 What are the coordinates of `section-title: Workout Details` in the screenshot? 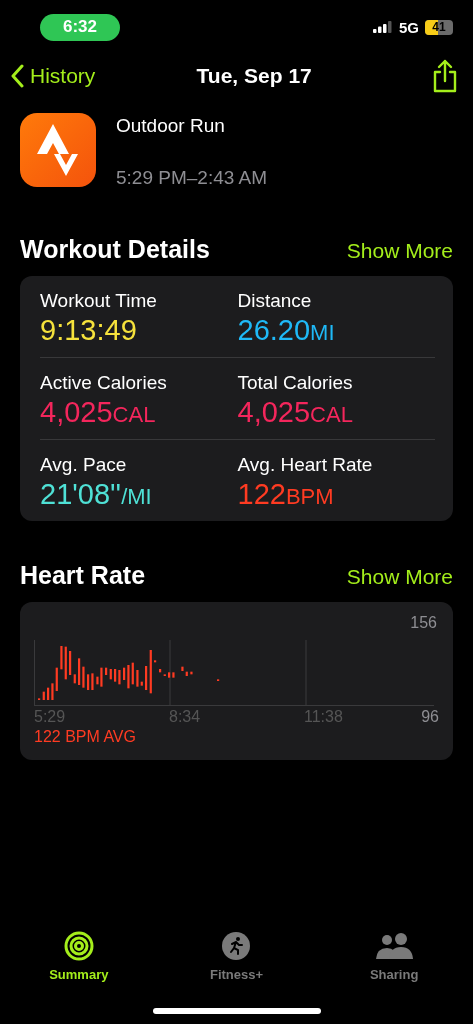 It's located at (115, 249).